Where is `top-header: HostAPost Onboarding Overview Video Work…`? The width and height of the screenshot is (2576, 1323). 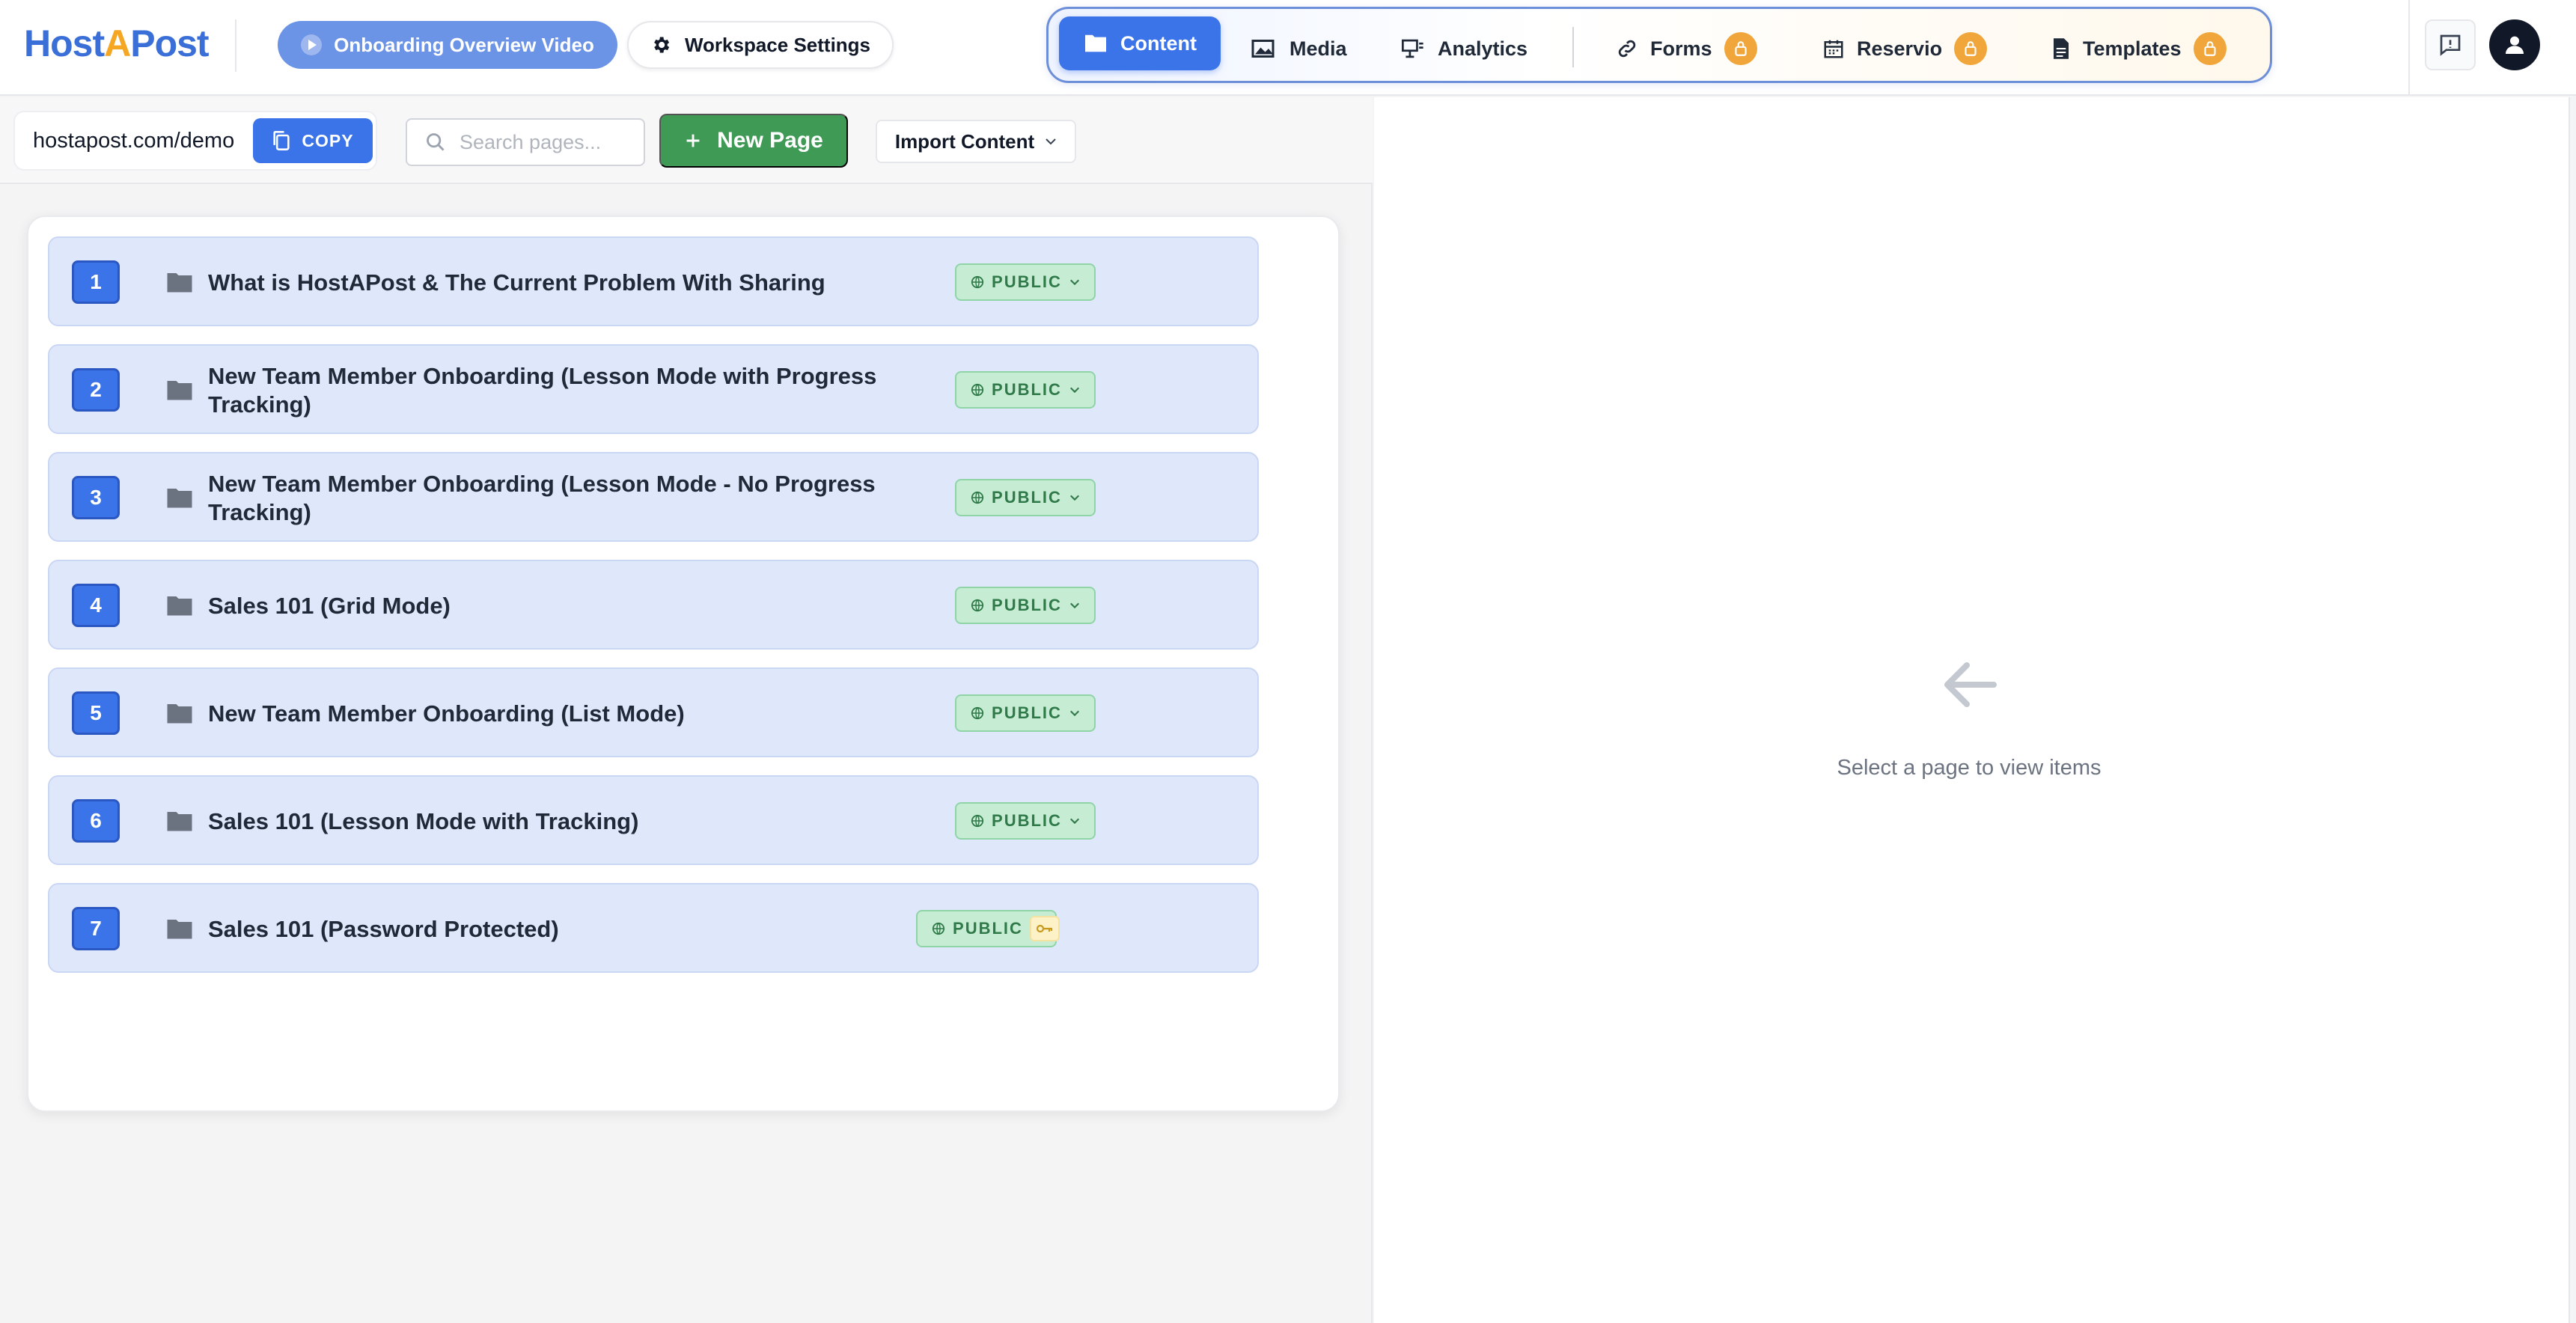
top-header: HostAPost Onboarding Overview Video Work… is located at coordinates (1288, 48).